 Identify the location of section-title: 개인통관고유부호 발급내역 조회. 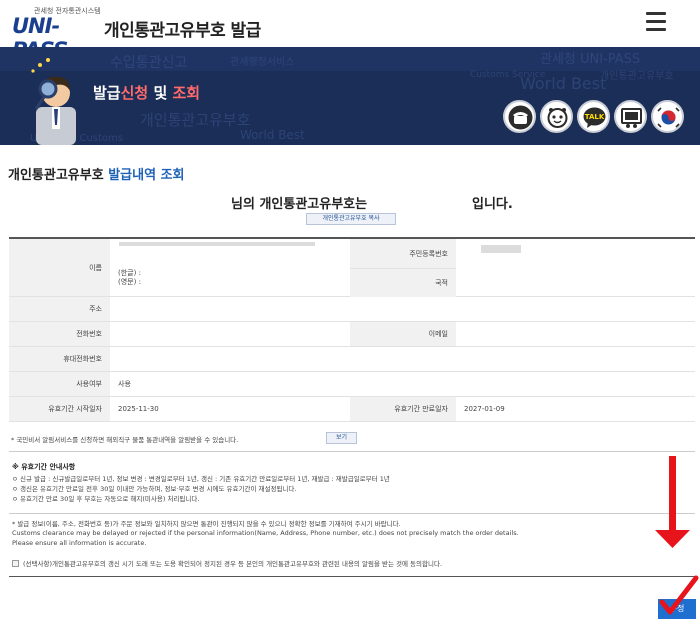
(96, 173).